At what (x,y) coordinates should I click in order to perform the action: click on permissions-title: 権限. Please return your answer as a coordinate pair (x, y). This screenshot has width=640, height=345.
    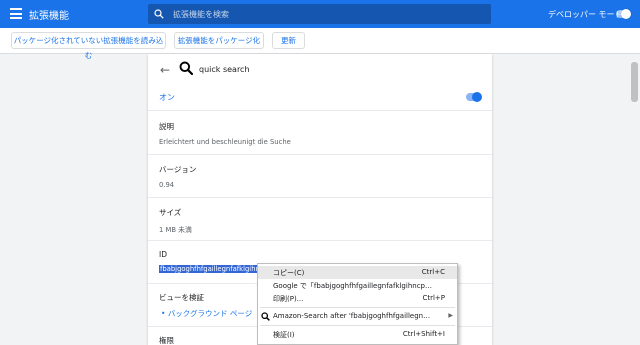
    Looking at the image, I should click on (166, 340).